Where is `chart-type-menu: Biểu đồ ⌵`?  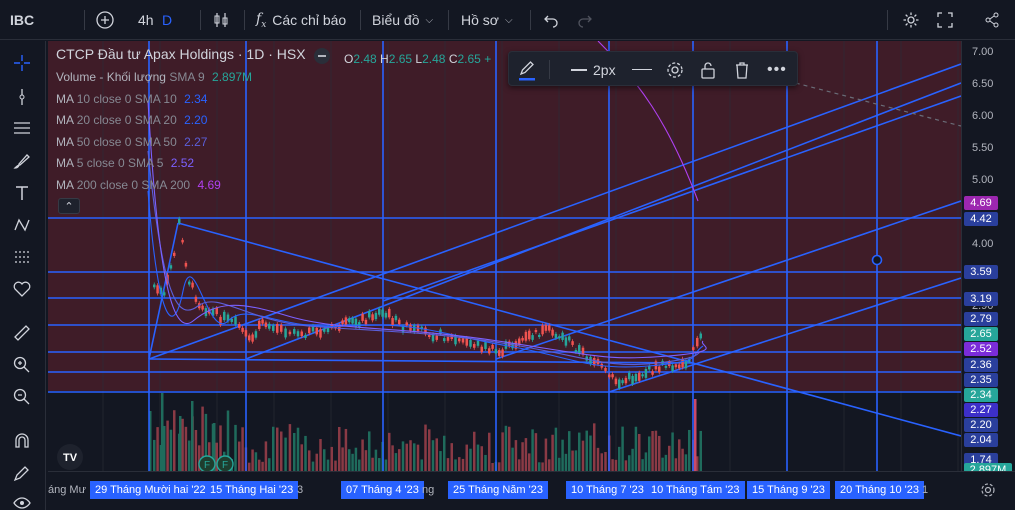 chart-type-menu: Biểu đồ ⌵ is located at coordinates (402, 20).